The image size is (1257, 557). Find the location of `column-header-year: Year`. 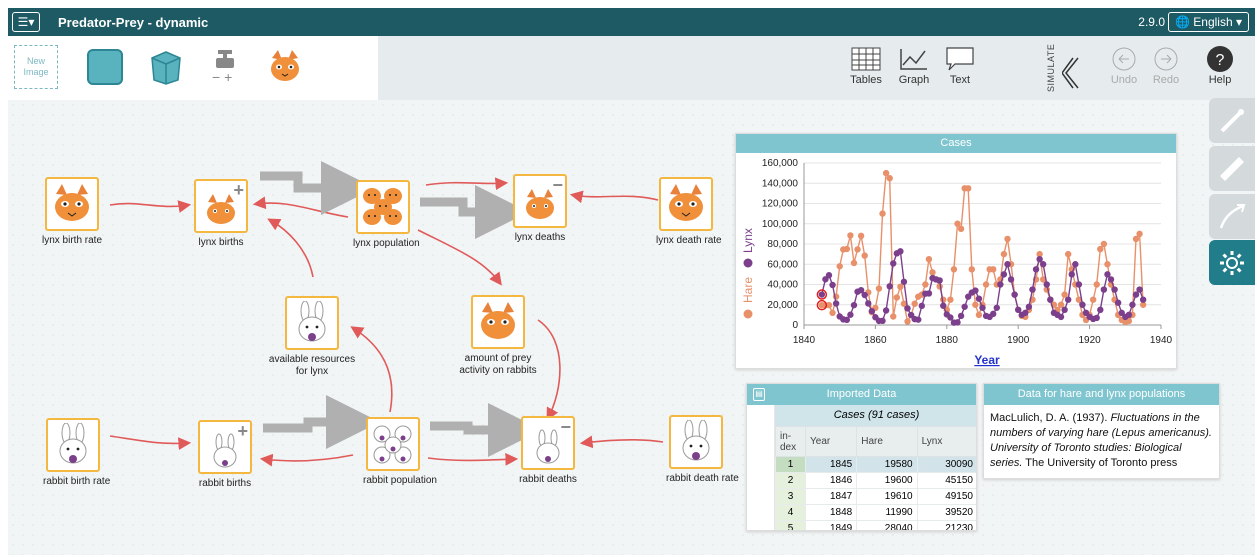

column-header-year: Year is located at coordinates (831, 441).